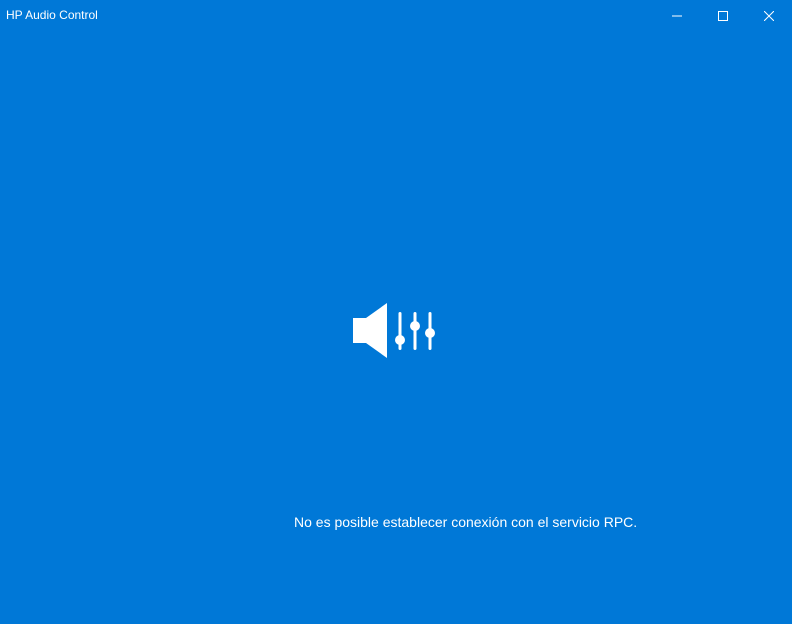 Image resolution: width=792 pixels, height=624 pixels. Describe the element at coordinates (396, 15) in the screenshot. I see `title-bar: HP Audio Control` at that location.